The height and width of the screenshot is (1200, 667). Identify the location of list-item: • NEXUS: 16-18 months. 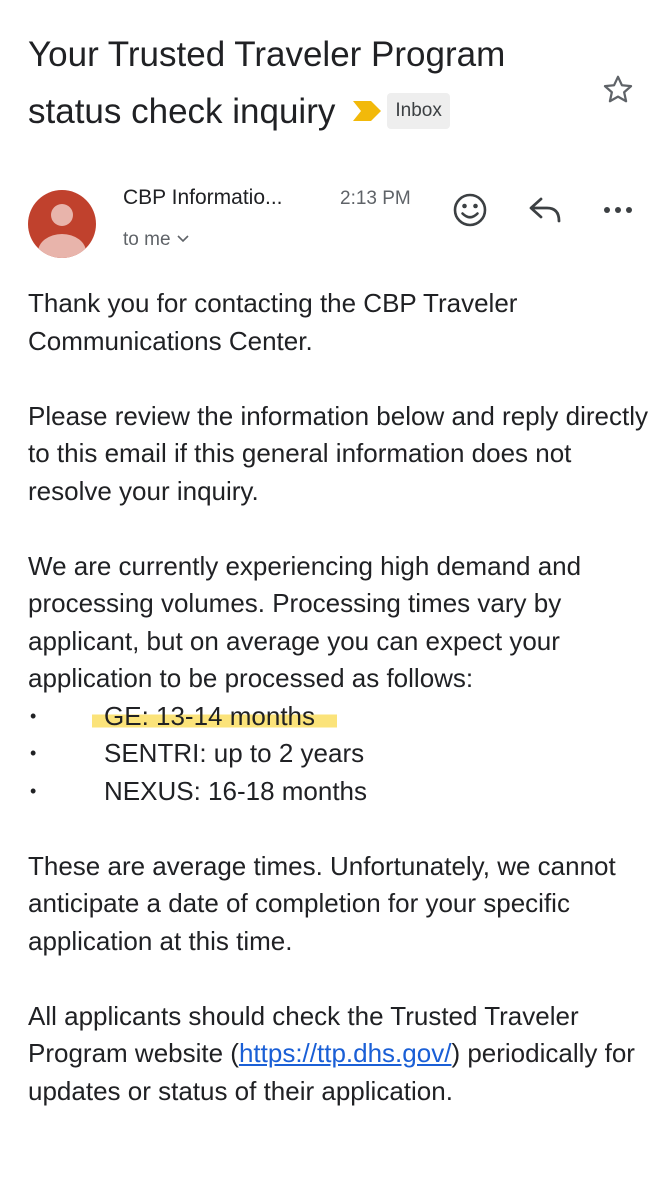
(338, 792).